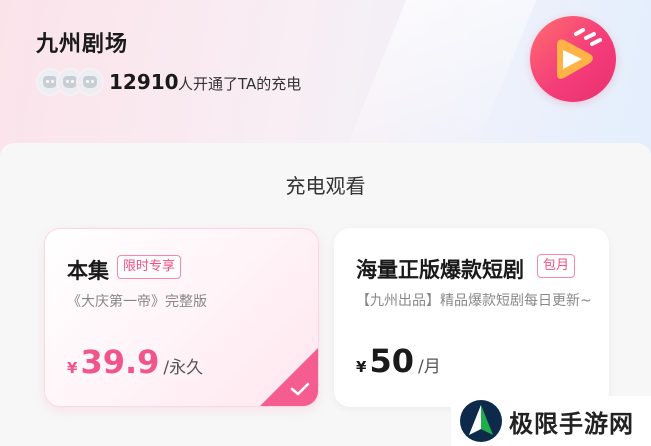  Describe the element at coordinates (325, 186) in the screenshot. I see `section-title: 充电观看` at that location.